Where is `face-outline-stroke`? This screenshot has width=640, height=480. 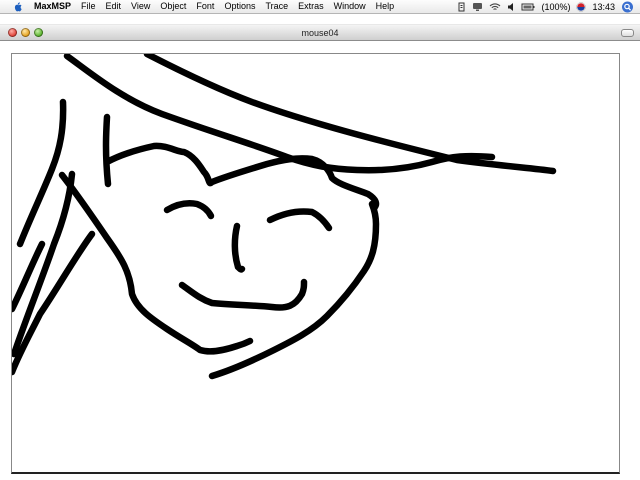
face-outline-stroke is located at coordinates (156, 263).